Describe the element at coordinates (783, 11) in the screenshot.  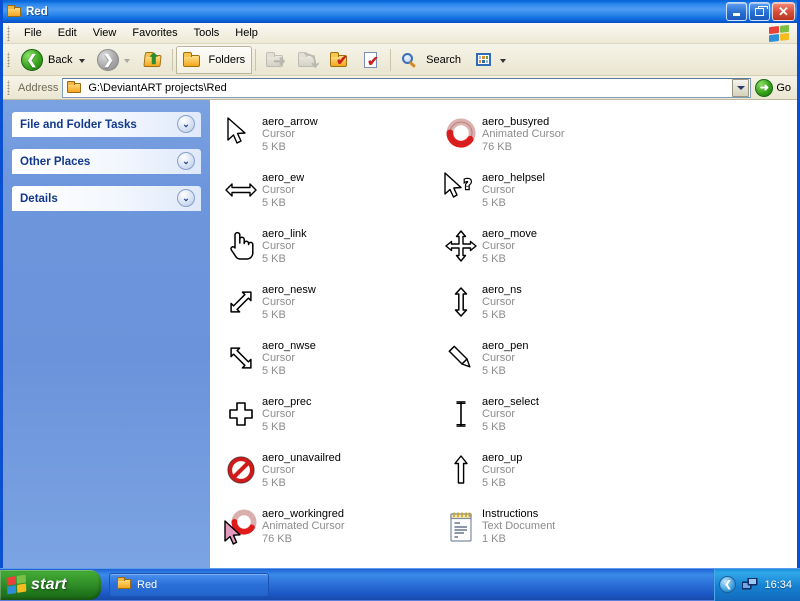
I see `close-button: ✕` at that location.